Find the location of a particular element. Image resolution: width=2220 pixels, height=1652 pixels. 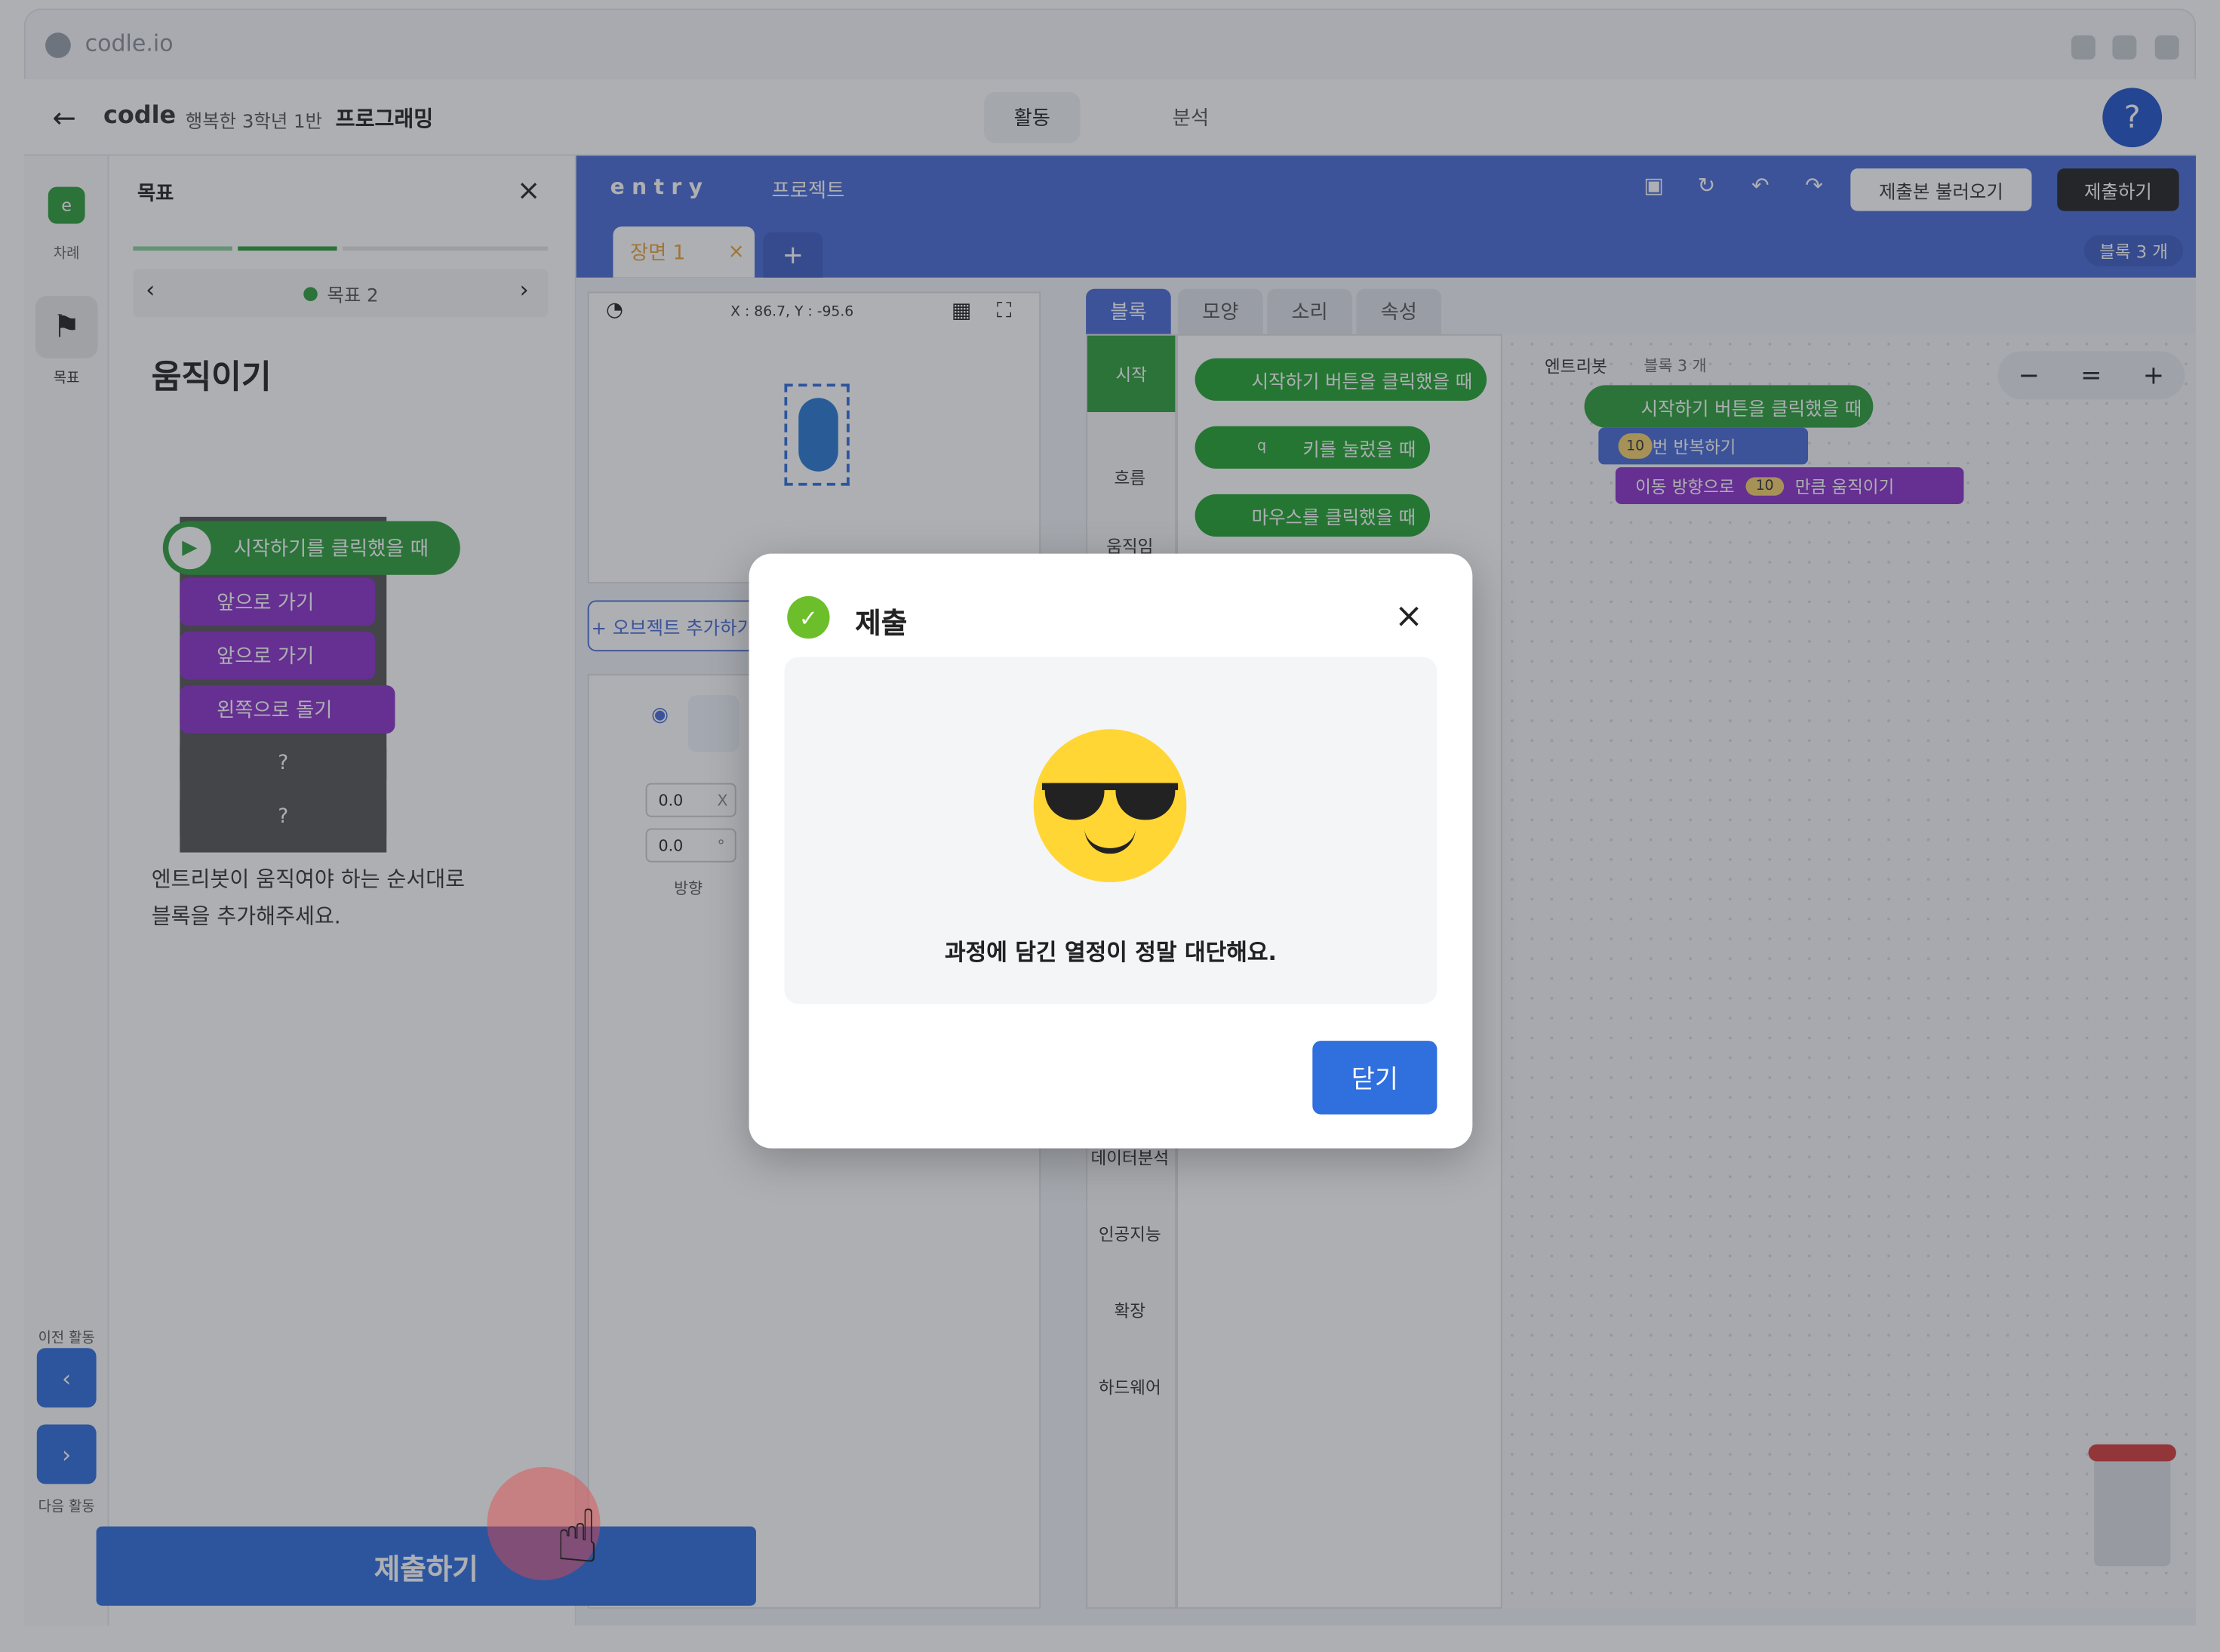

sunglass-bridge is located at coordinates (1110, 786).